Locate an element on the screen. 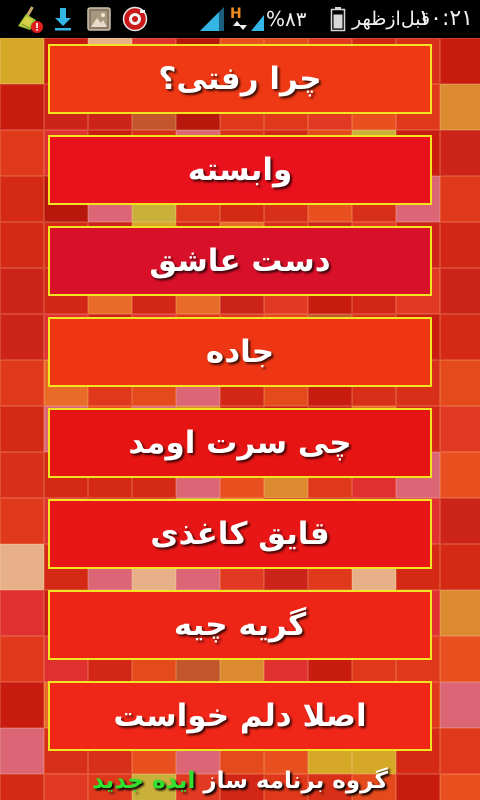  battery-icon is located at coordinates (338, 19).